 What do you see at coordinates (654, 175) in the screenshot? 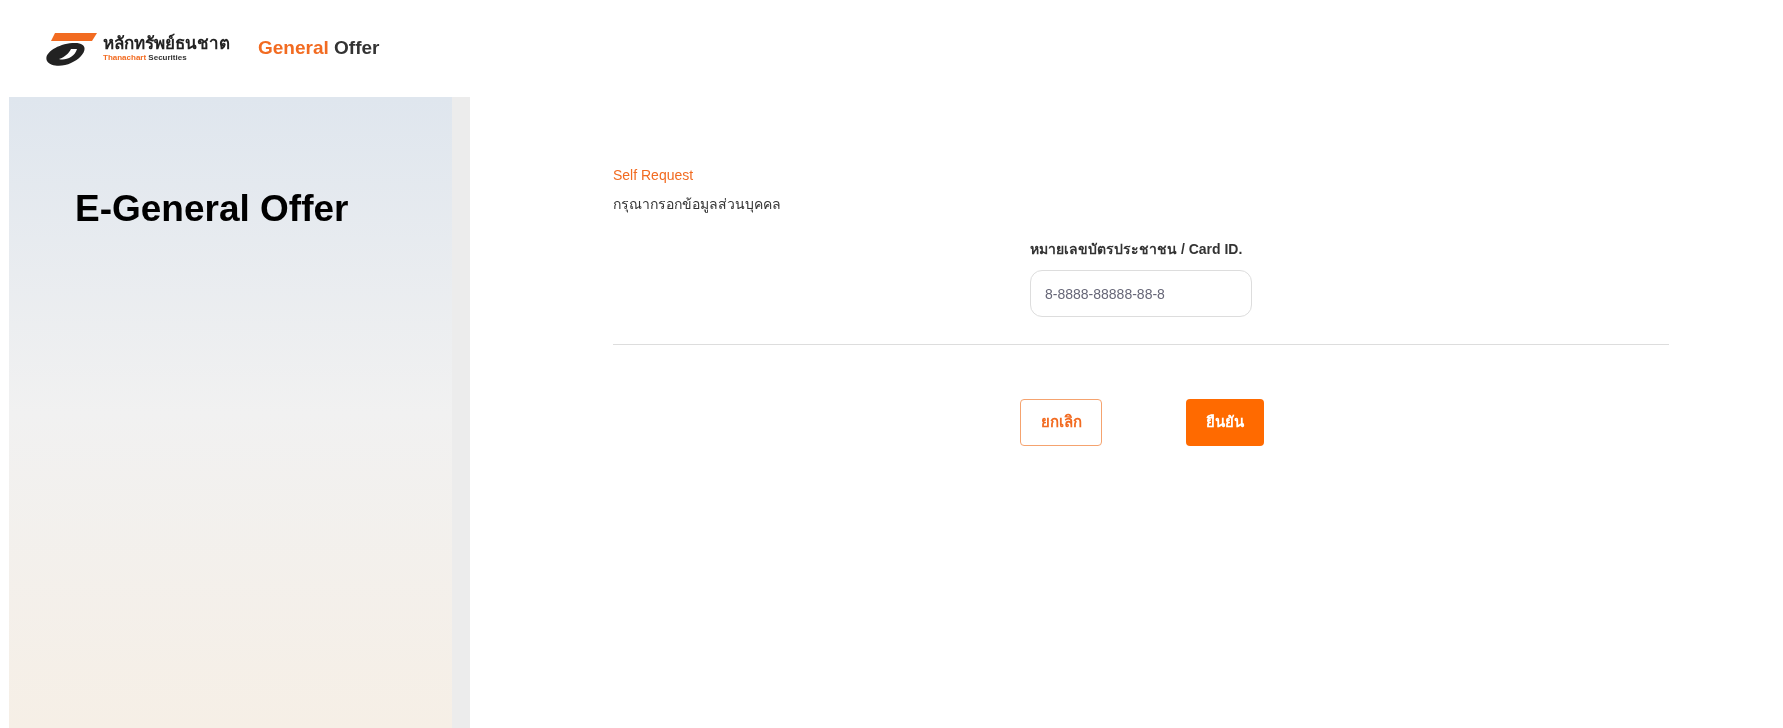
I see `section-title: Self Request` at bounding box center [654, 175].